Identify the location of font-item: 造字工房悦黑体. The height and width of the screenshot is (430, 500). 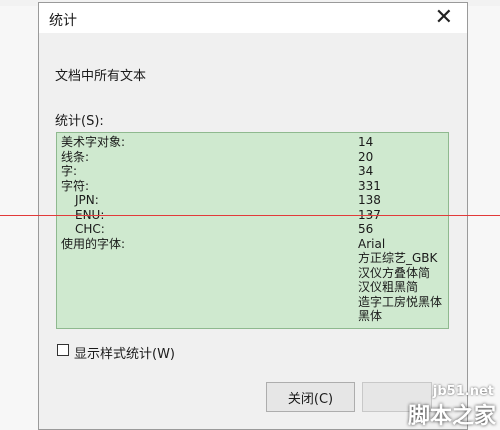
(400, 301).